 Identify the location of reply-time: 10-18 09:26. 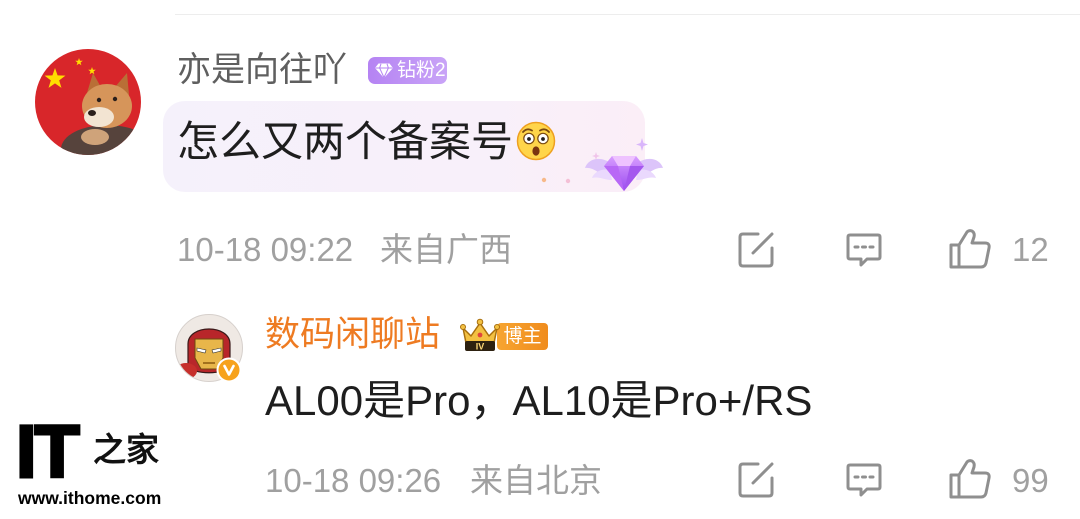
(353, 480).